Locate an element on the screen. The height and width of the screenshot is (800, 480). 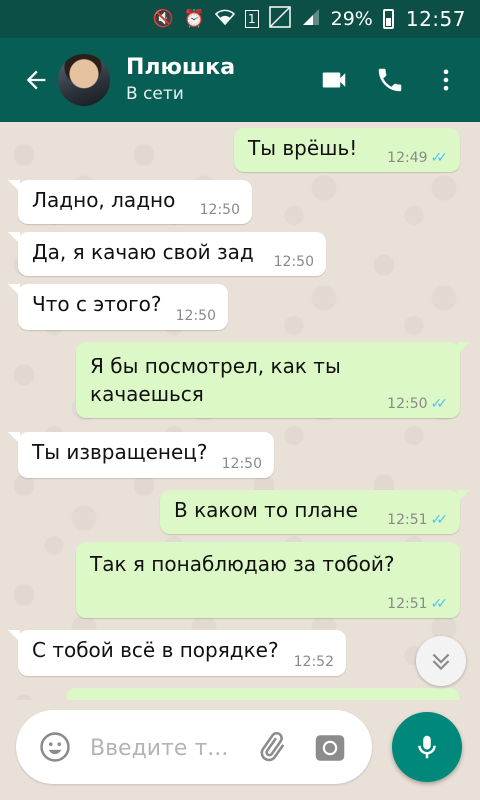
alarm-icon: ⏰ is located at coordinates (194, 19).